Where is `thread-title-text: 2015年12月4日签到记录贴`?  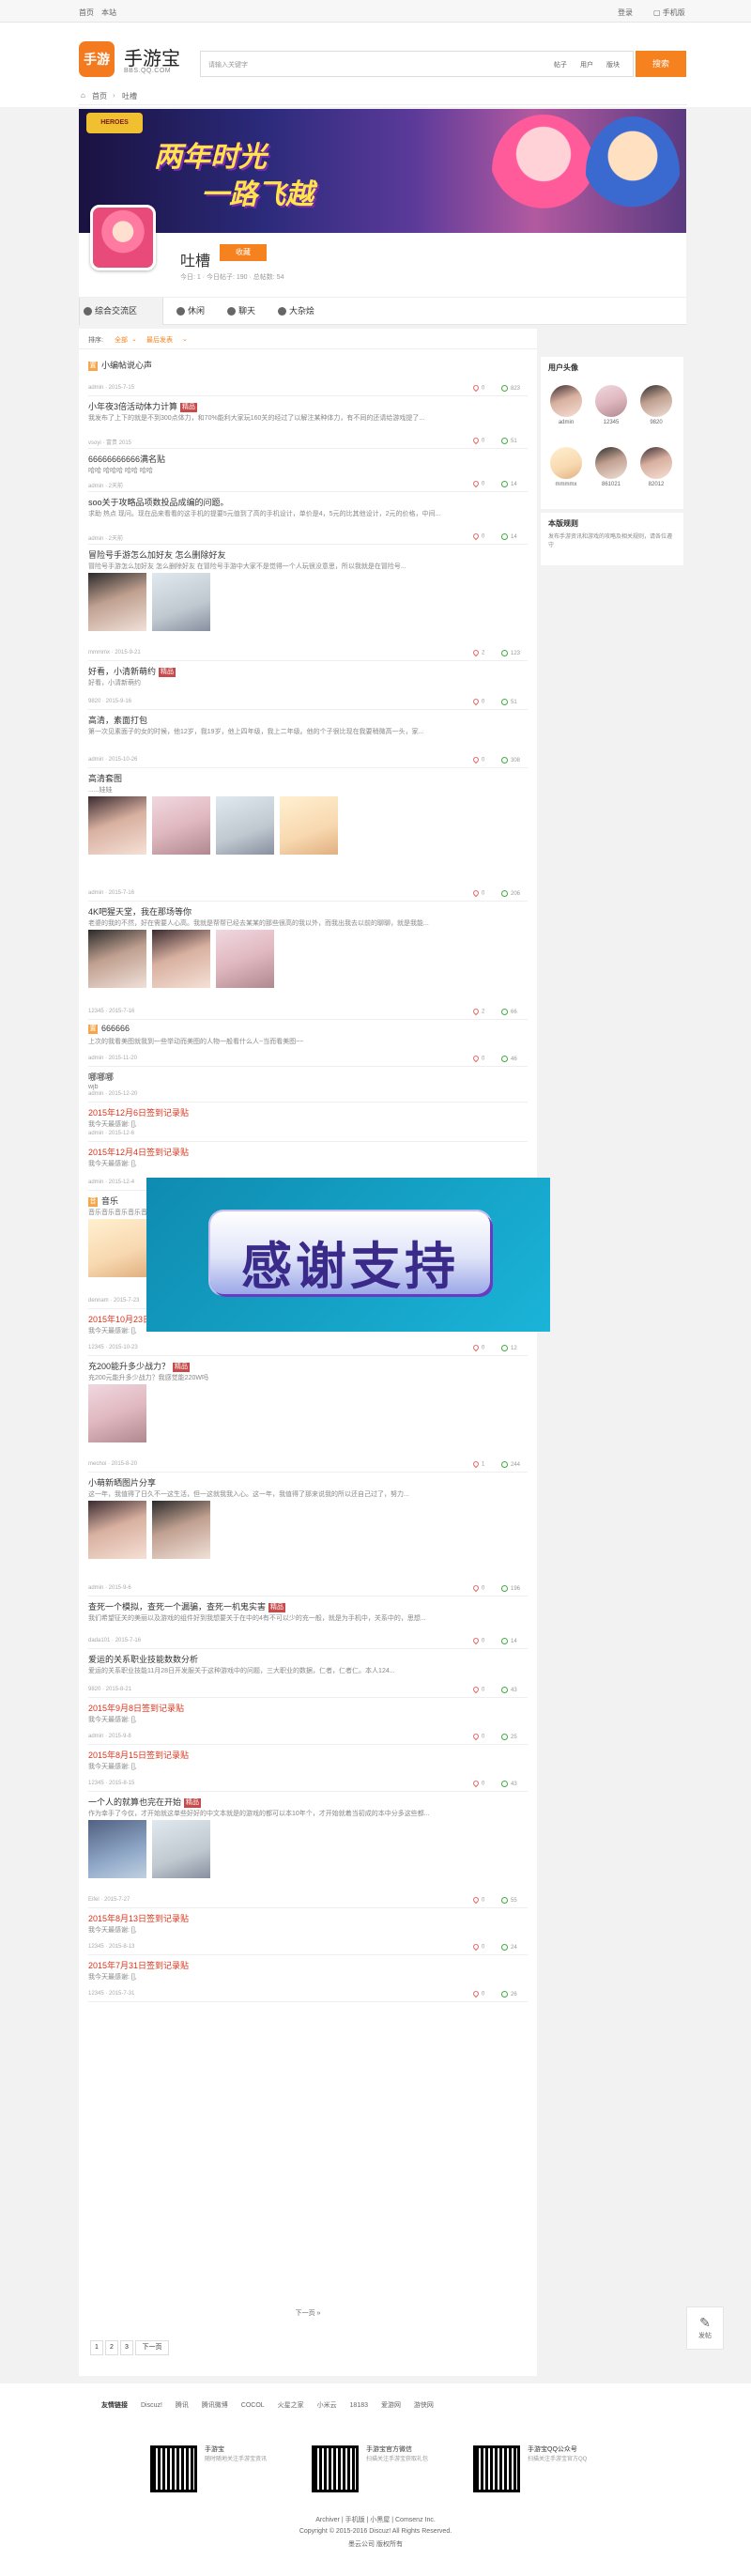 thread-title-text: 2015年12月4日签到记录贴 is located at coordinates (138, 1152).